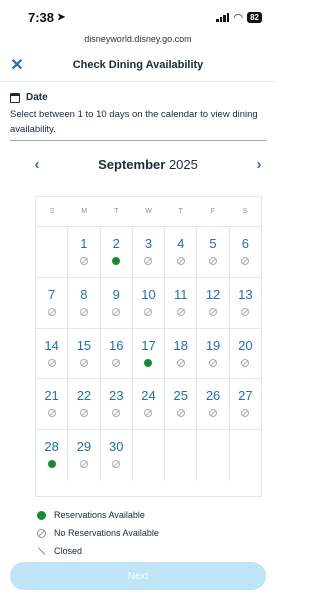 Image resolution: width=320 pixels, height=600 pixels. Describe the element at coordinates (213, 294) in the screenshot. I see `day-number: 12` at that location.